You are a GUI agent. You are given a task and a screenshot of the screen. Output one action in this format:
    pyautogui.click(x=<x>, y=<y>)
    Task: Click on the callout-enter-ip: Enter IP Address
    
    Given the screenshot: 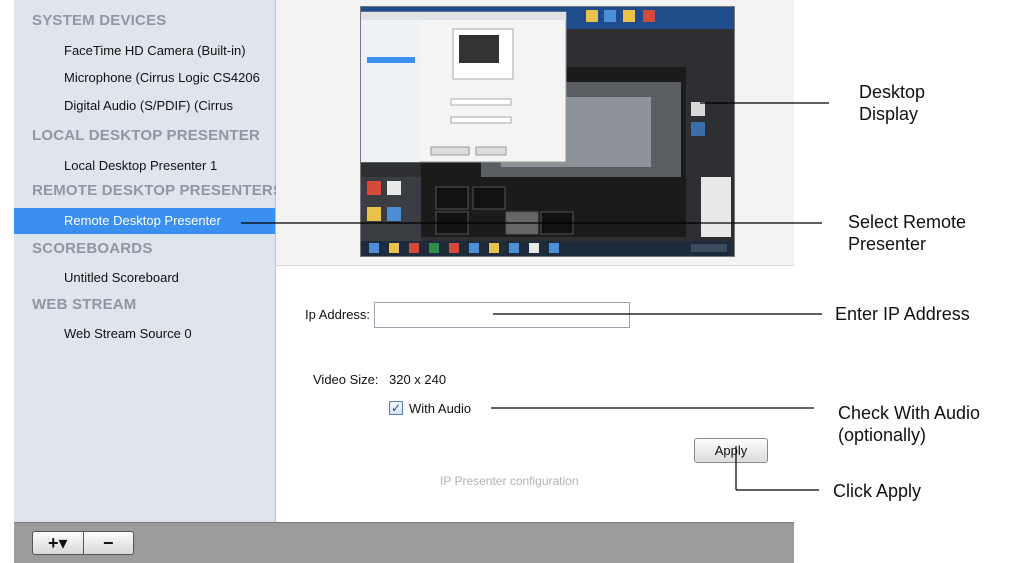 What is the action you would take?
    pyautogui.click(x=902, y=314)
    